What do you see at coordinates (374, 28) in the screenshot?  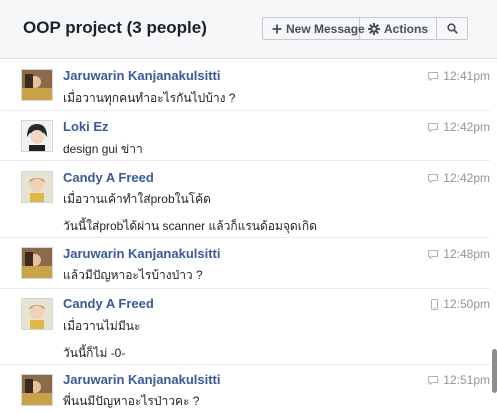 I see `gear-icon` at bounding box center [374, 28].